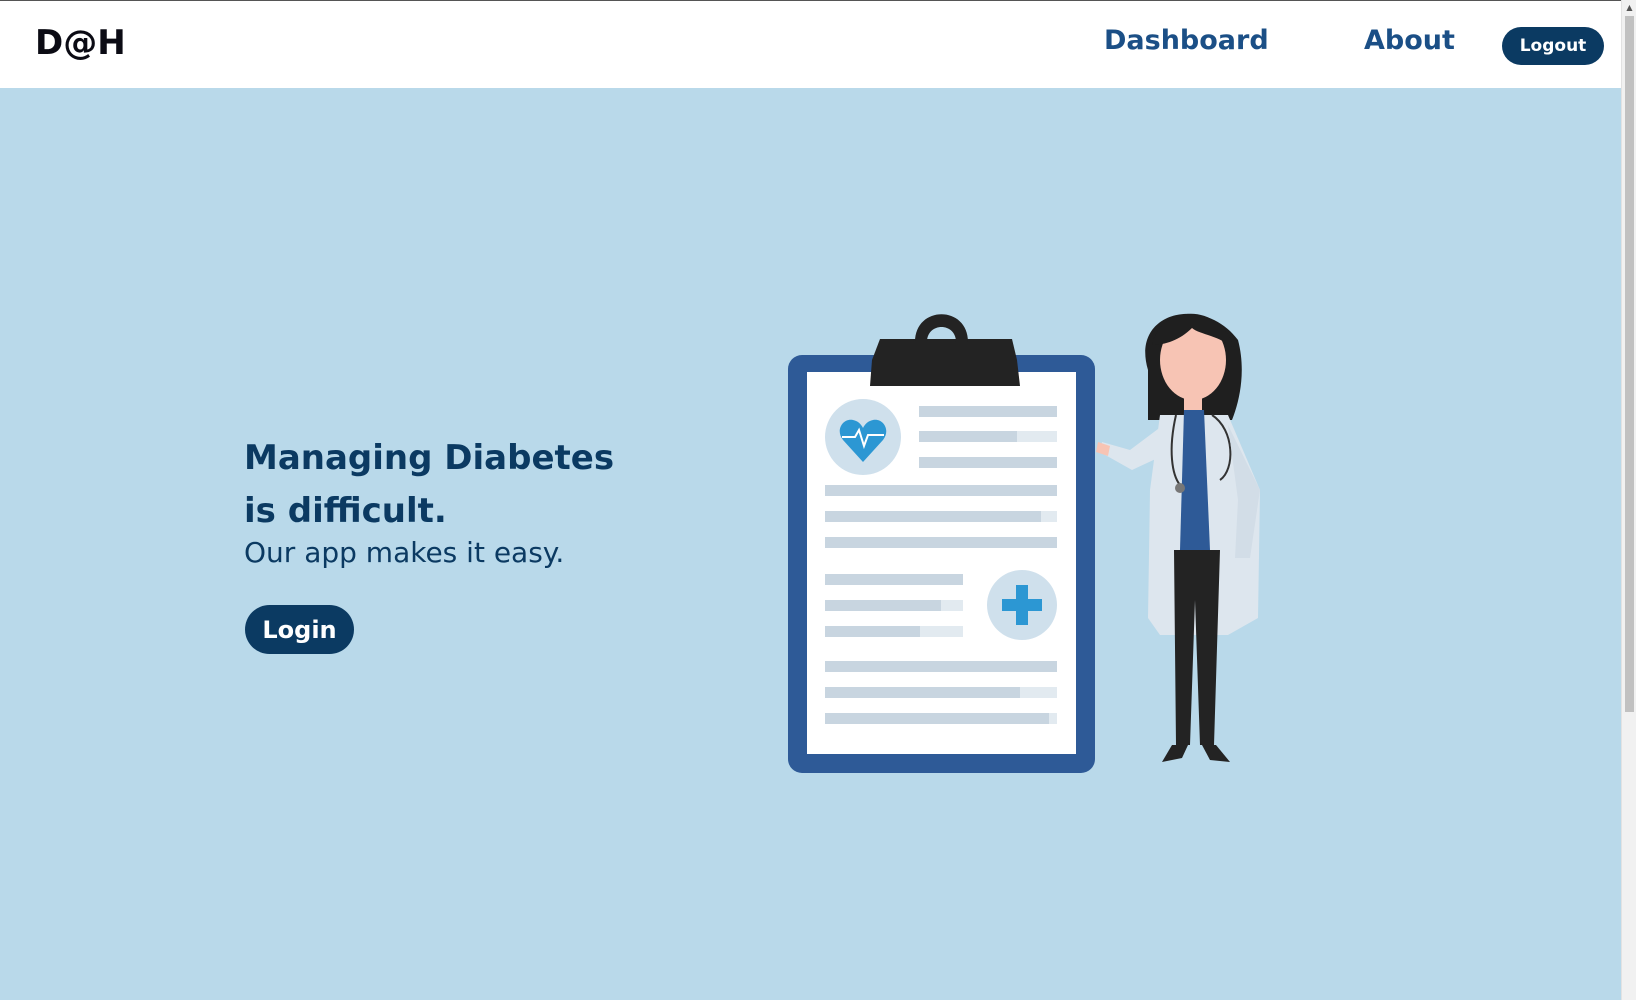  I want to click on scroll-up-icon: ▲, so click(1629, 7).